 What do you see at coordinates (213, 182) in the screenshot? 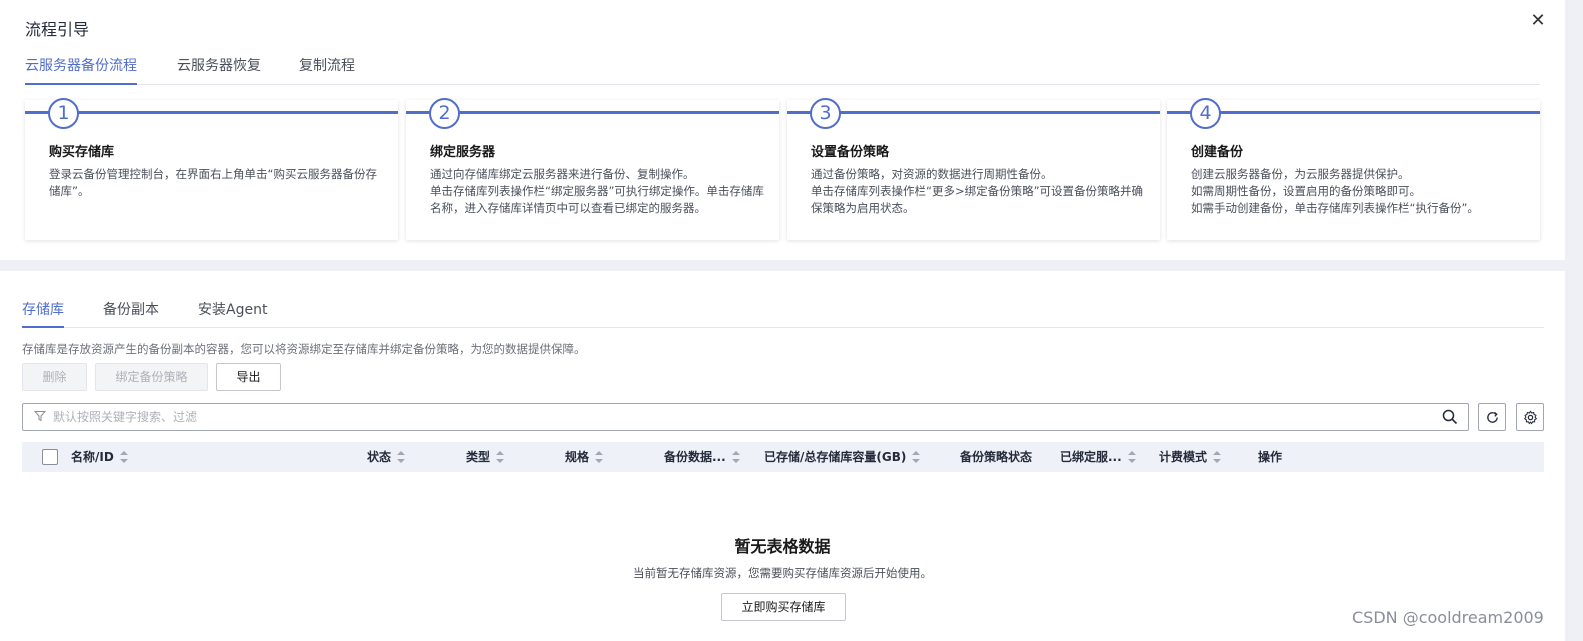
I see `step-desc-line: 登录云备份管理控制台，在界面右上角单击“购买云服务器备份存储库”。` at bounding box center [213, 182].